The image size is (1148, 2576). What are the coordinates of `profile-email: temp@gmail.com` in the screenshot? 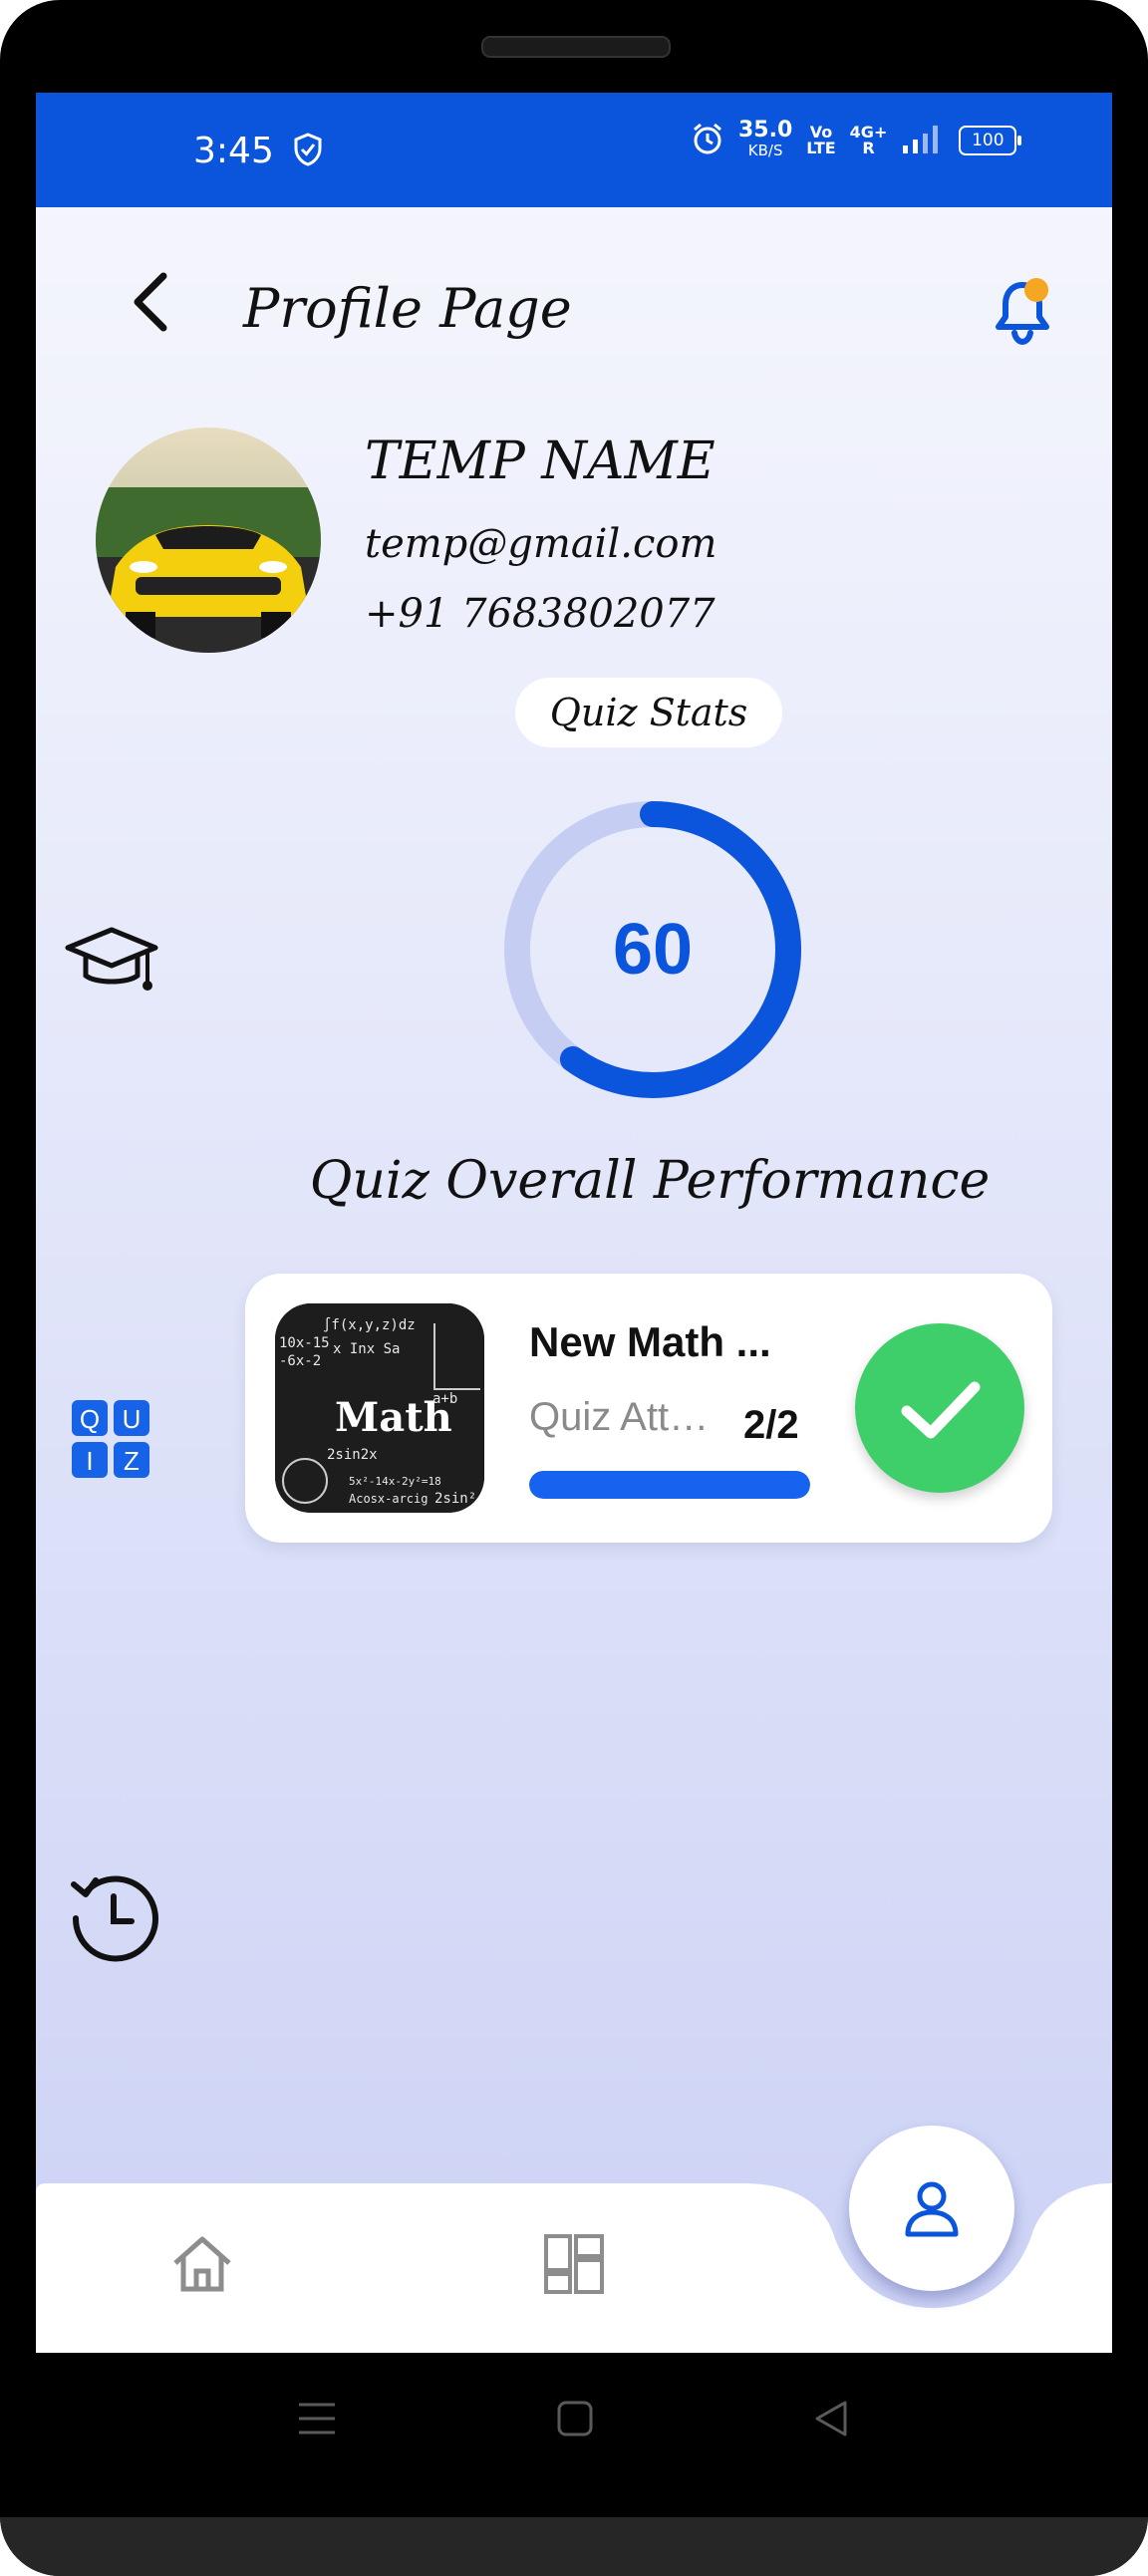 It's located at (541, 544).